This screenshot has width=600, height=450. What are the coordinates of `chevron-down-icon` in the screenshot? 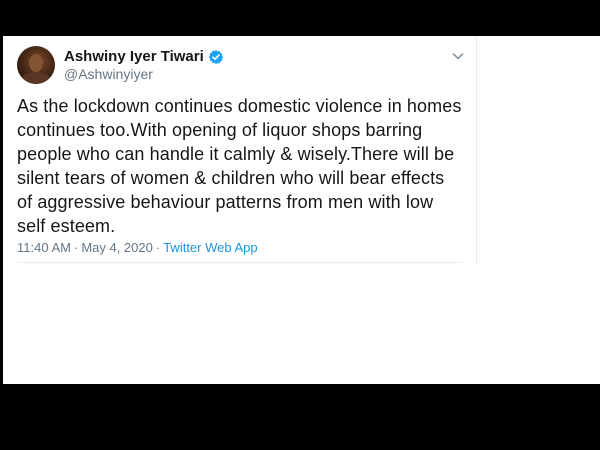 It's located at (458, 56).